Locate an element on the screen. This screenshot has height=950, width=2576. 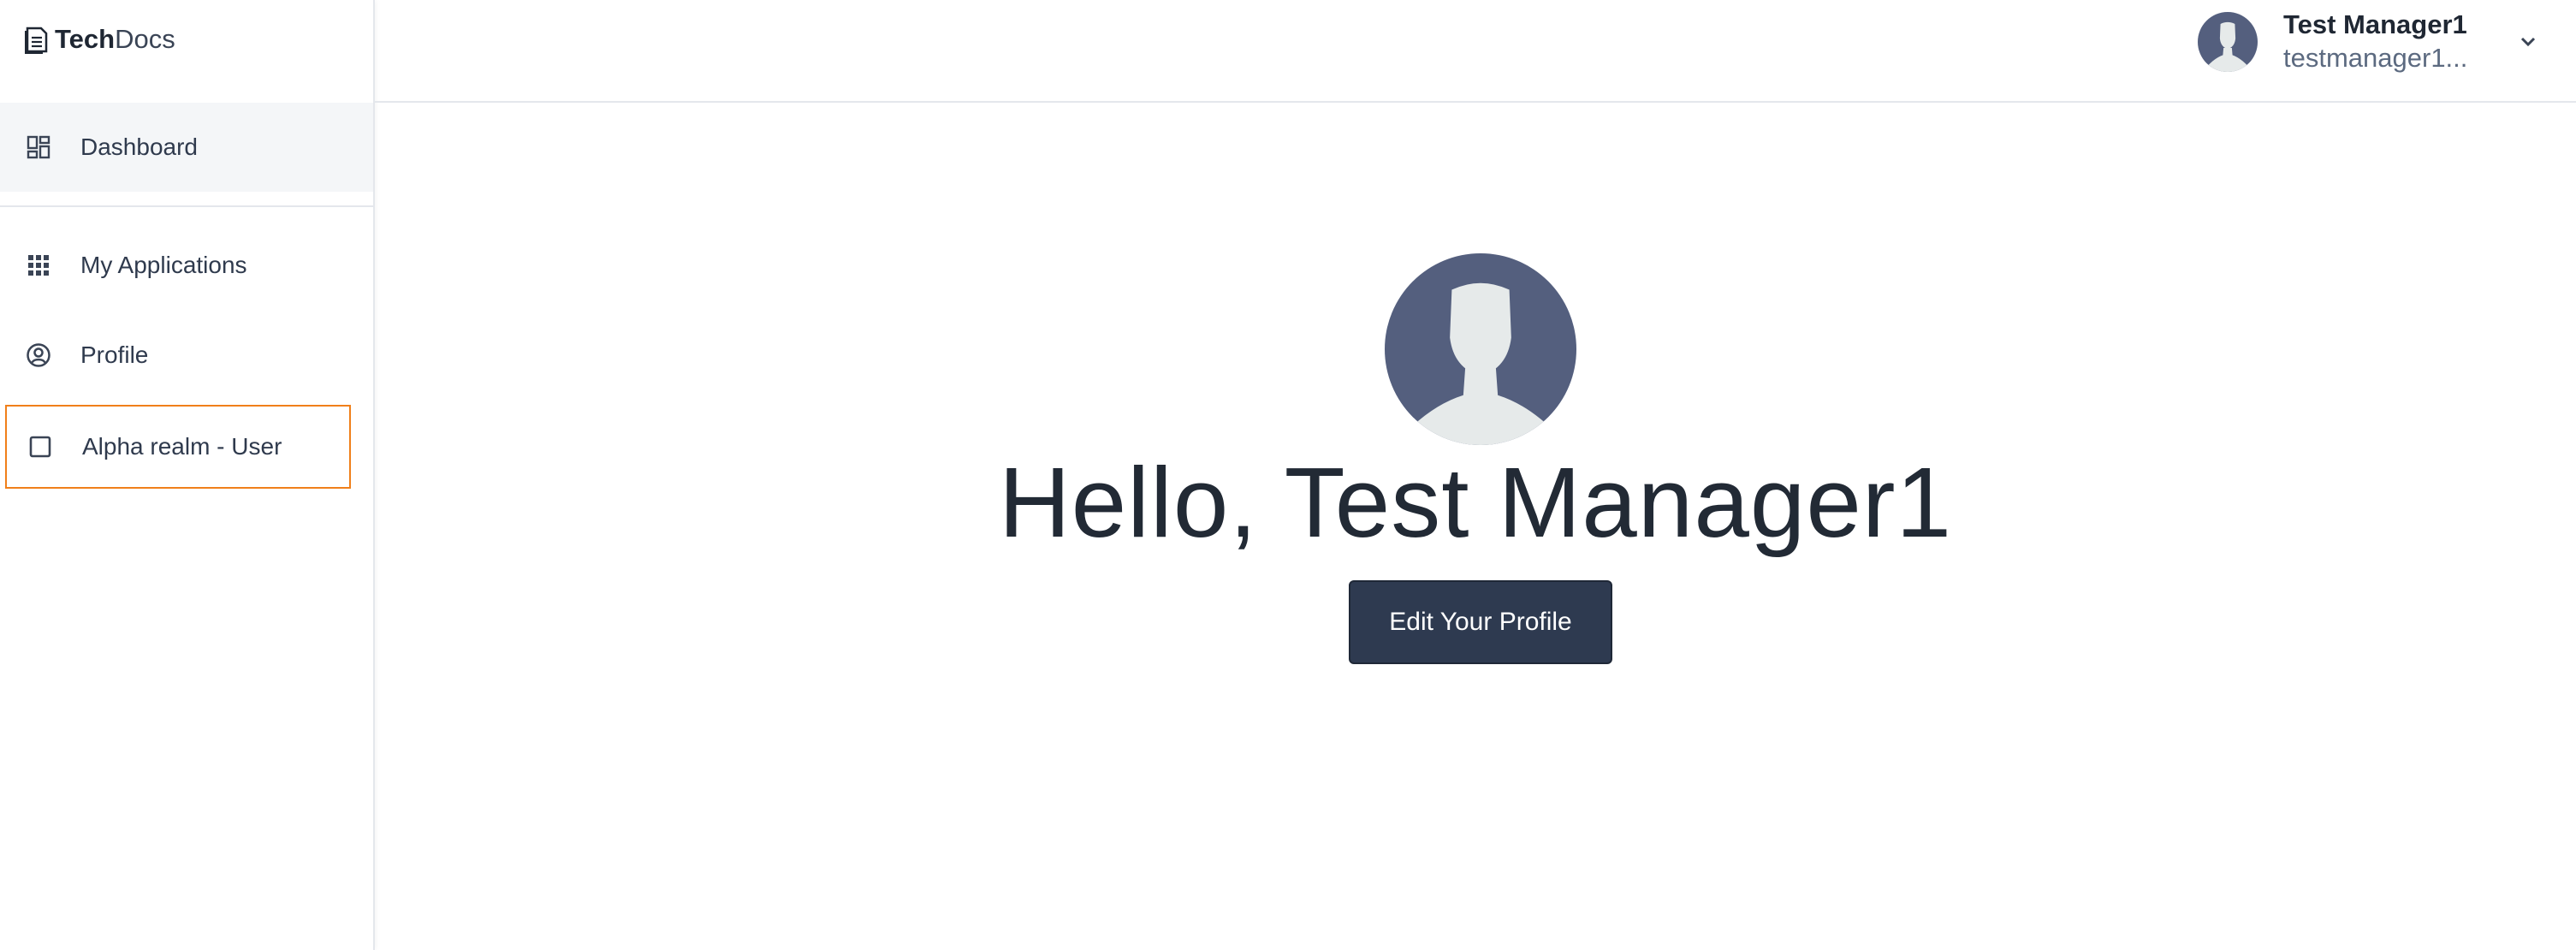
sidebar-item-dashboard: Dashboard is located at coordinates (186, 148).